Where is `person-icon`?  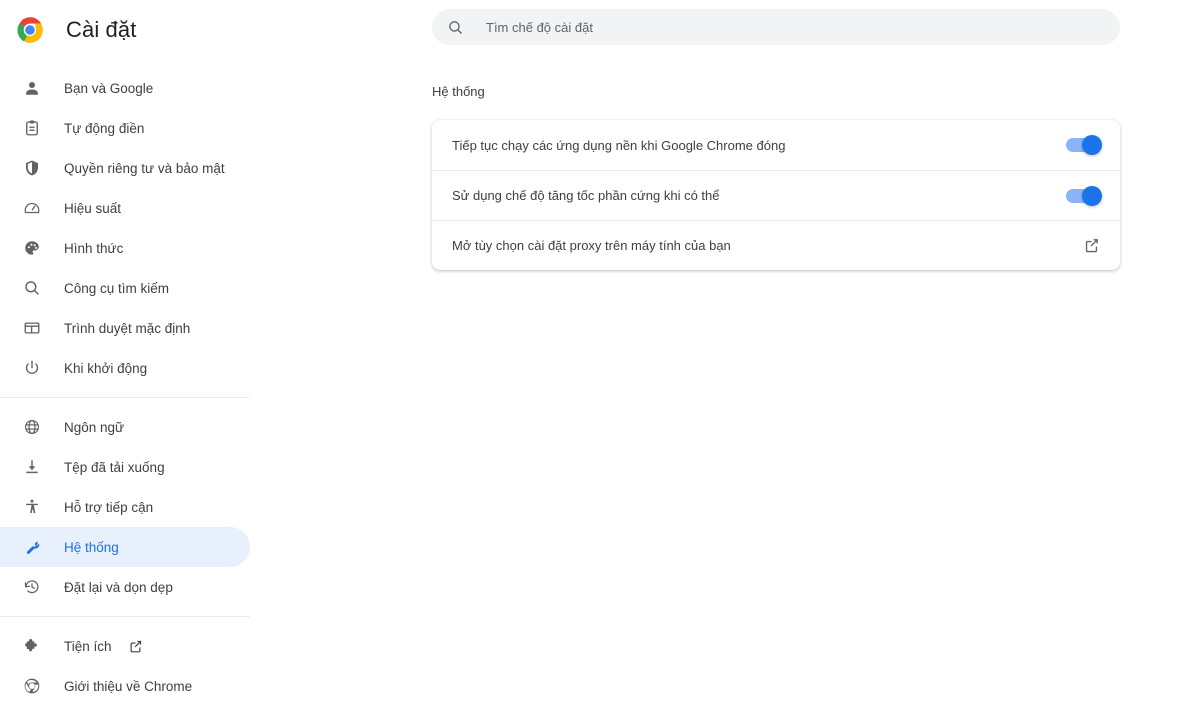 person-icon is located at coordinates (32, 88).